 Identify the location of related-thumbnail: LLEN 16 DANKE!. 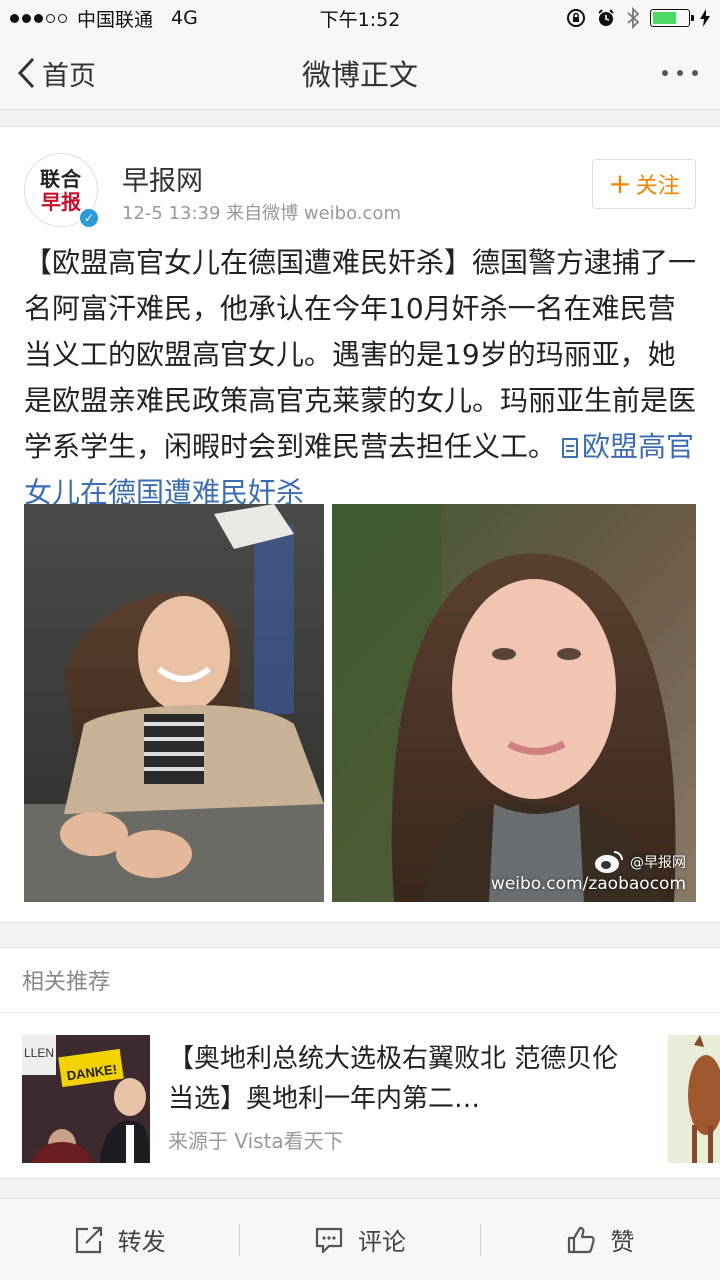
(86, 1099).